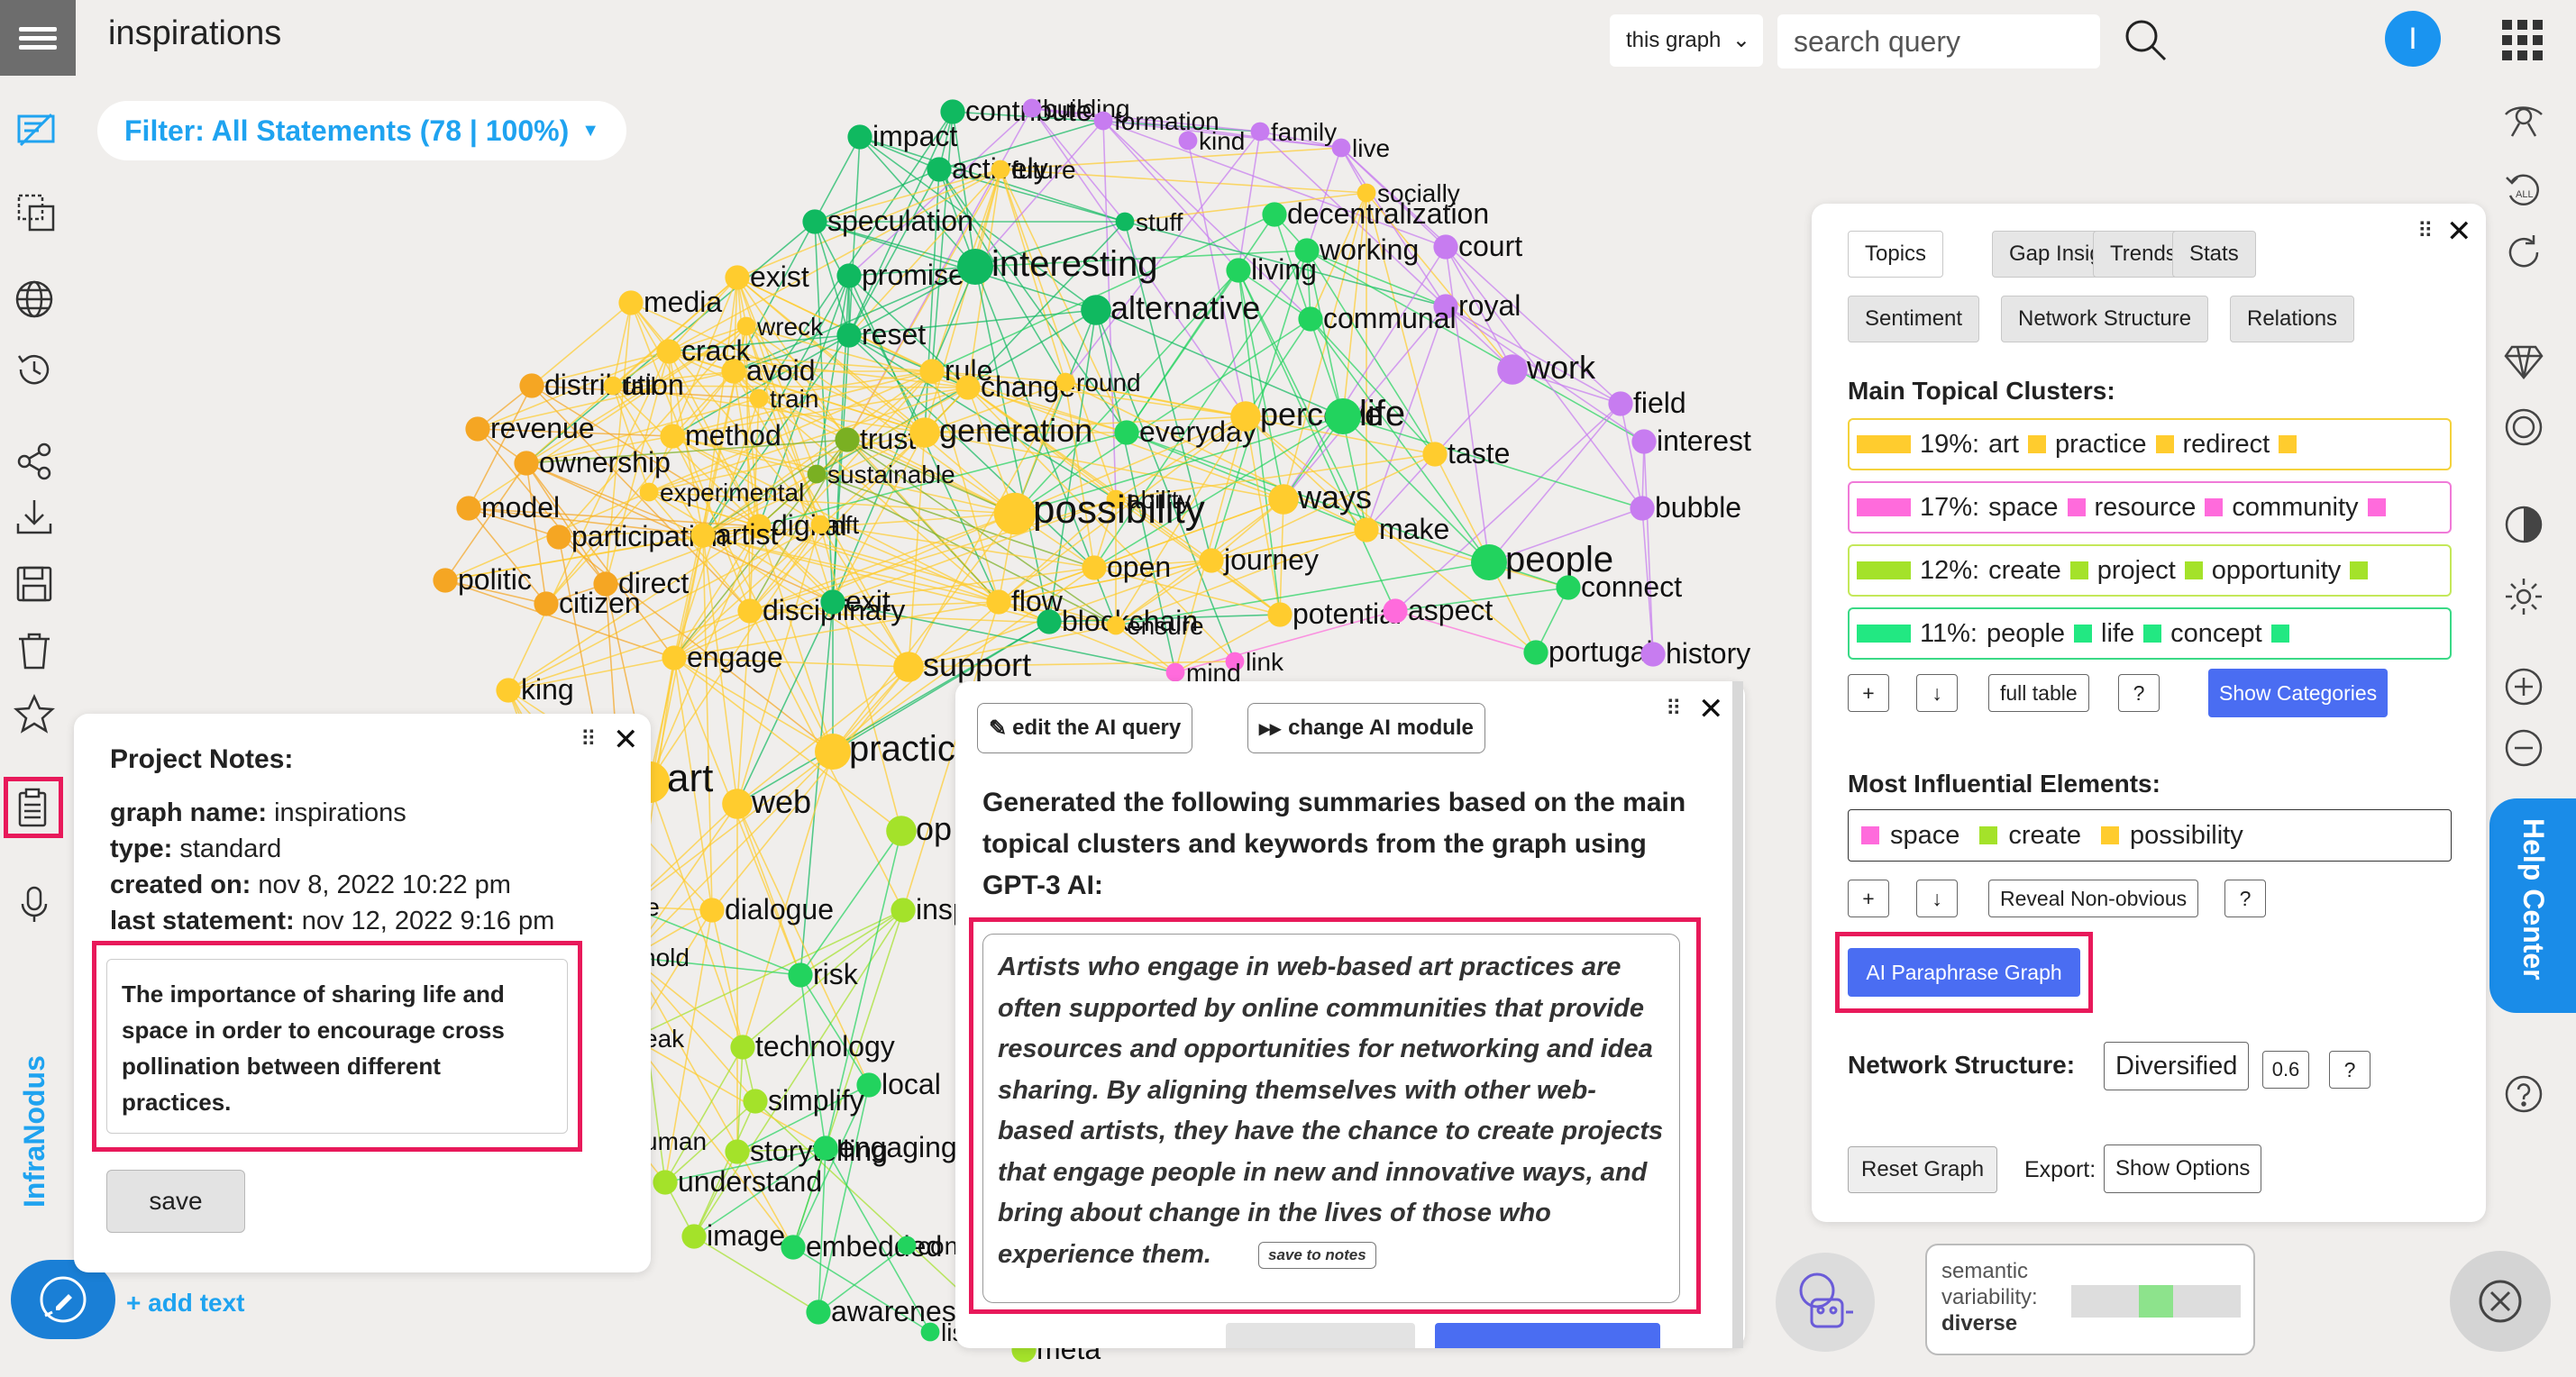  What do you see at coordinates (1490, 246) in the screenshot?
I see `graph-node-label: court` at bounding box center [1490, 246].